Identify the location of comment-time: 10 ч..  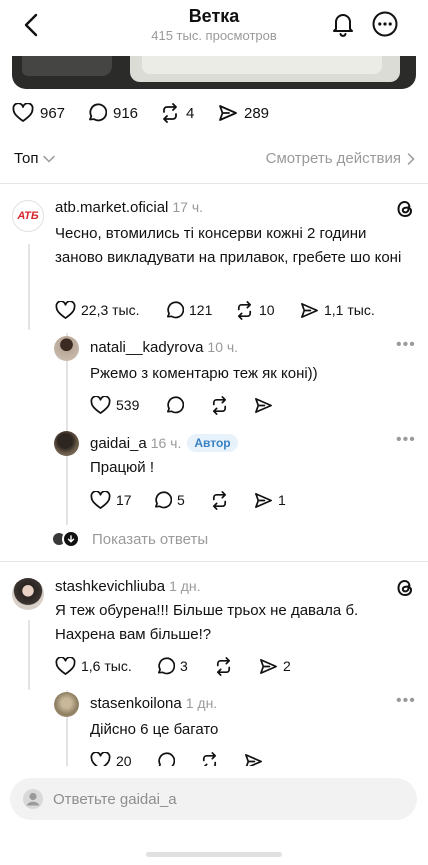
(223, 347).